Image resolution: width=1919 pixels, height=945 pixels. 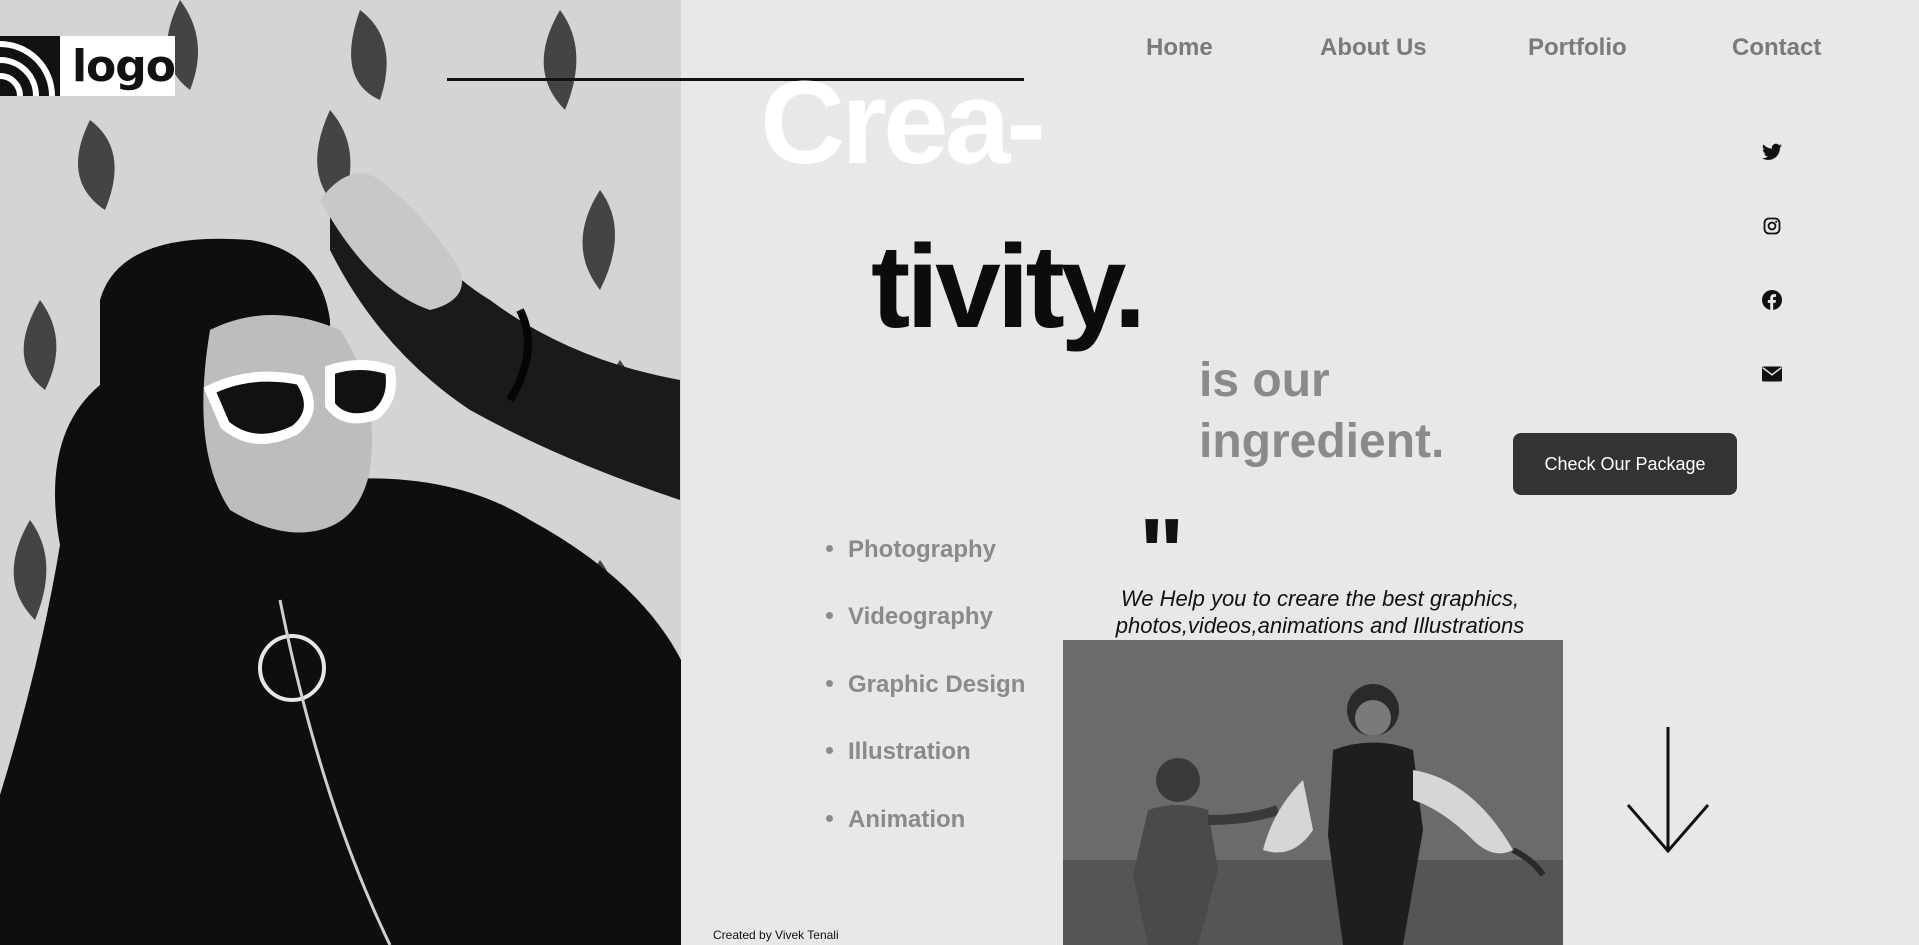 I want to click on nav-contact: Contact, so click(x=1776, y=48).